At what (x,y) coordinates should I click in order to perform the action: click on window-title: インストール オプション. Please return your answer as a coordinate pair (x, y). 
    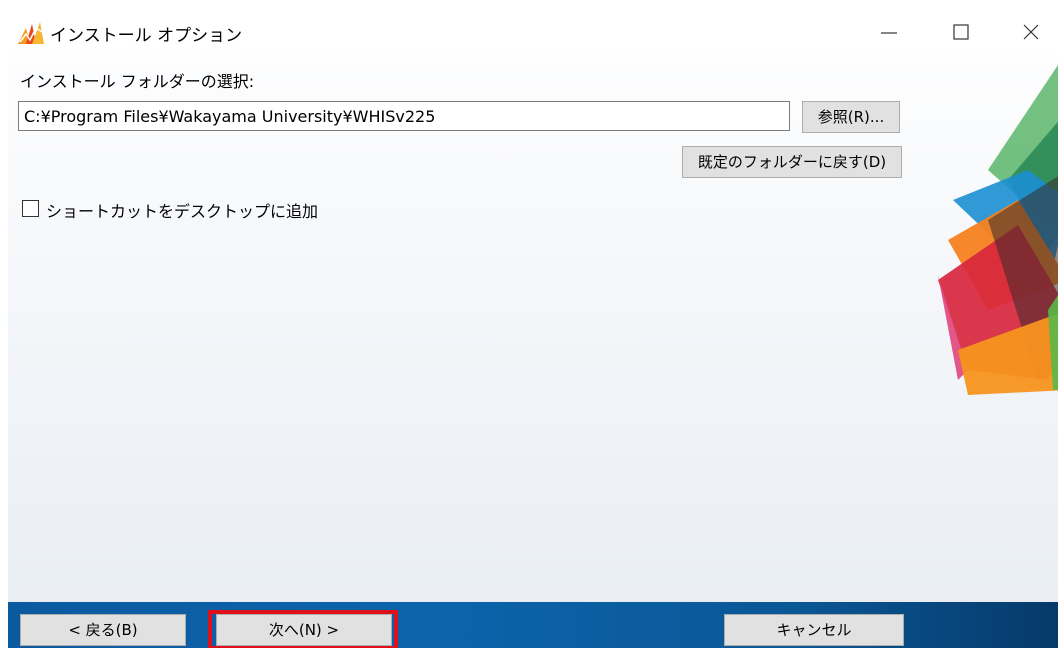
    Looking at the image, I should click on (146, 36).